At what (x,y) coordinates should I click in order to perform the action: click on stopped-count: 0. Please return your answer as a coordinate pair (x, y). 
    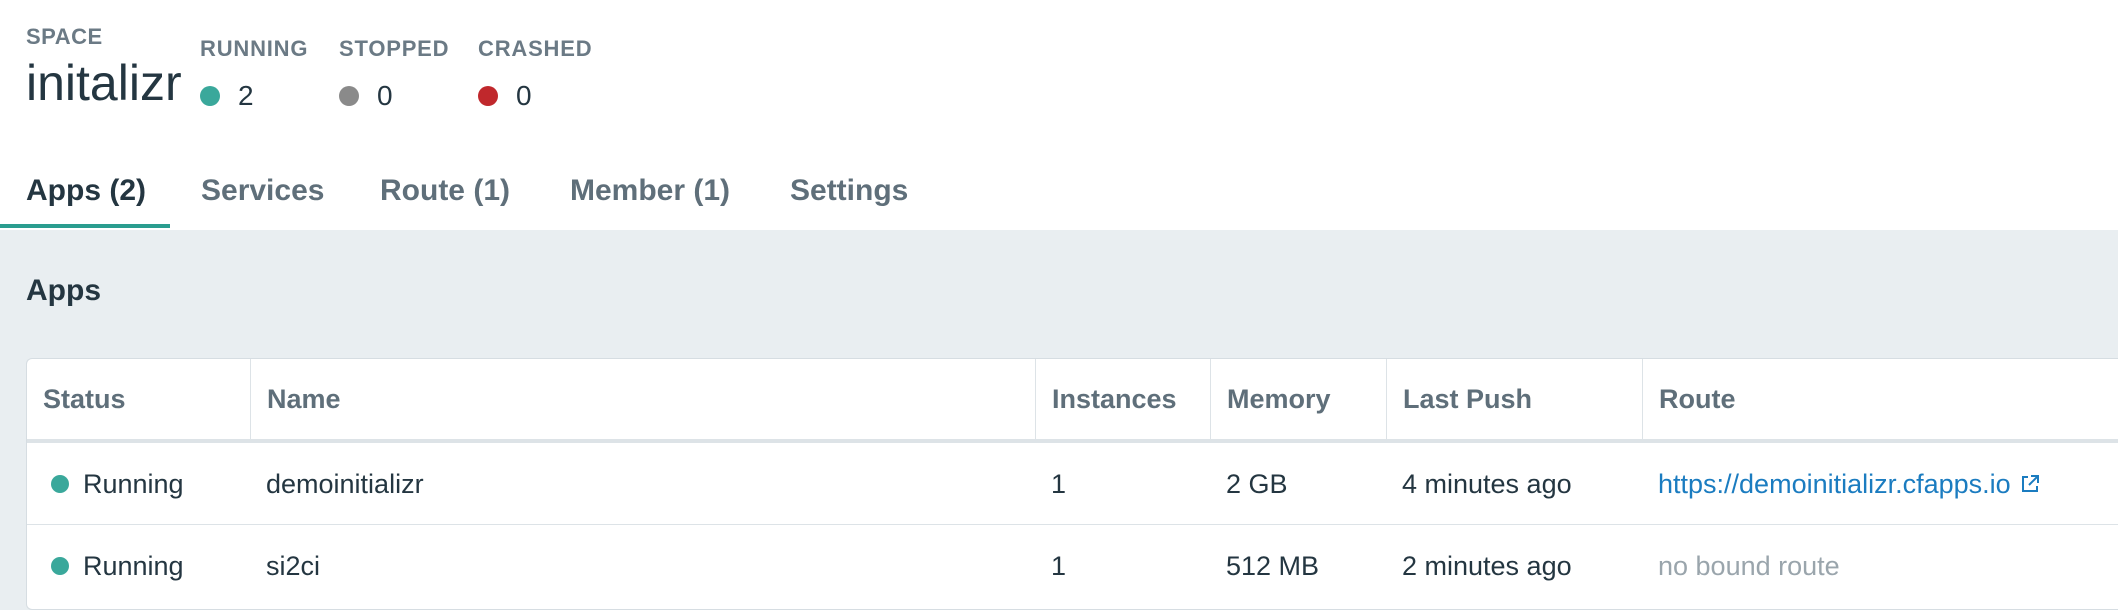
    Looking at the image, I should click on (385, 95).